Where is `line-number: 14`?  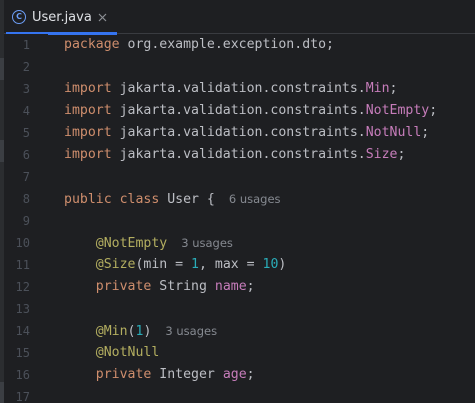 line-number: 14 is located at coordinates (22, 331).